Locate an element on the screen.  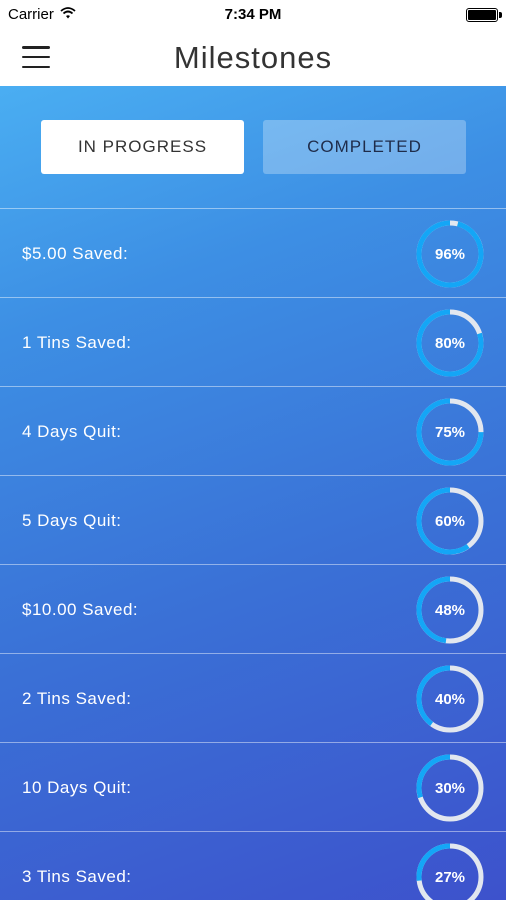
milestone-label: 10 Days Quit: is located at coordinates (77, 787).